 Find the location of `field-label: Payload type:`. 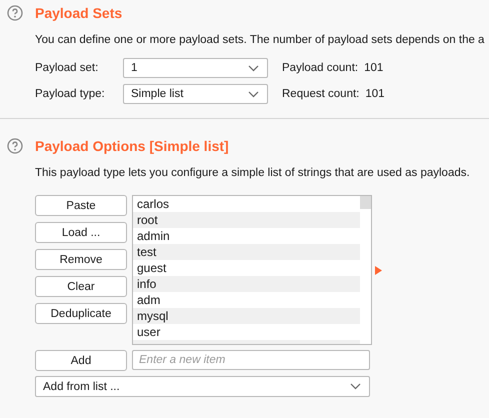

field-label: Payload type: is located at coordinates (70, 94).